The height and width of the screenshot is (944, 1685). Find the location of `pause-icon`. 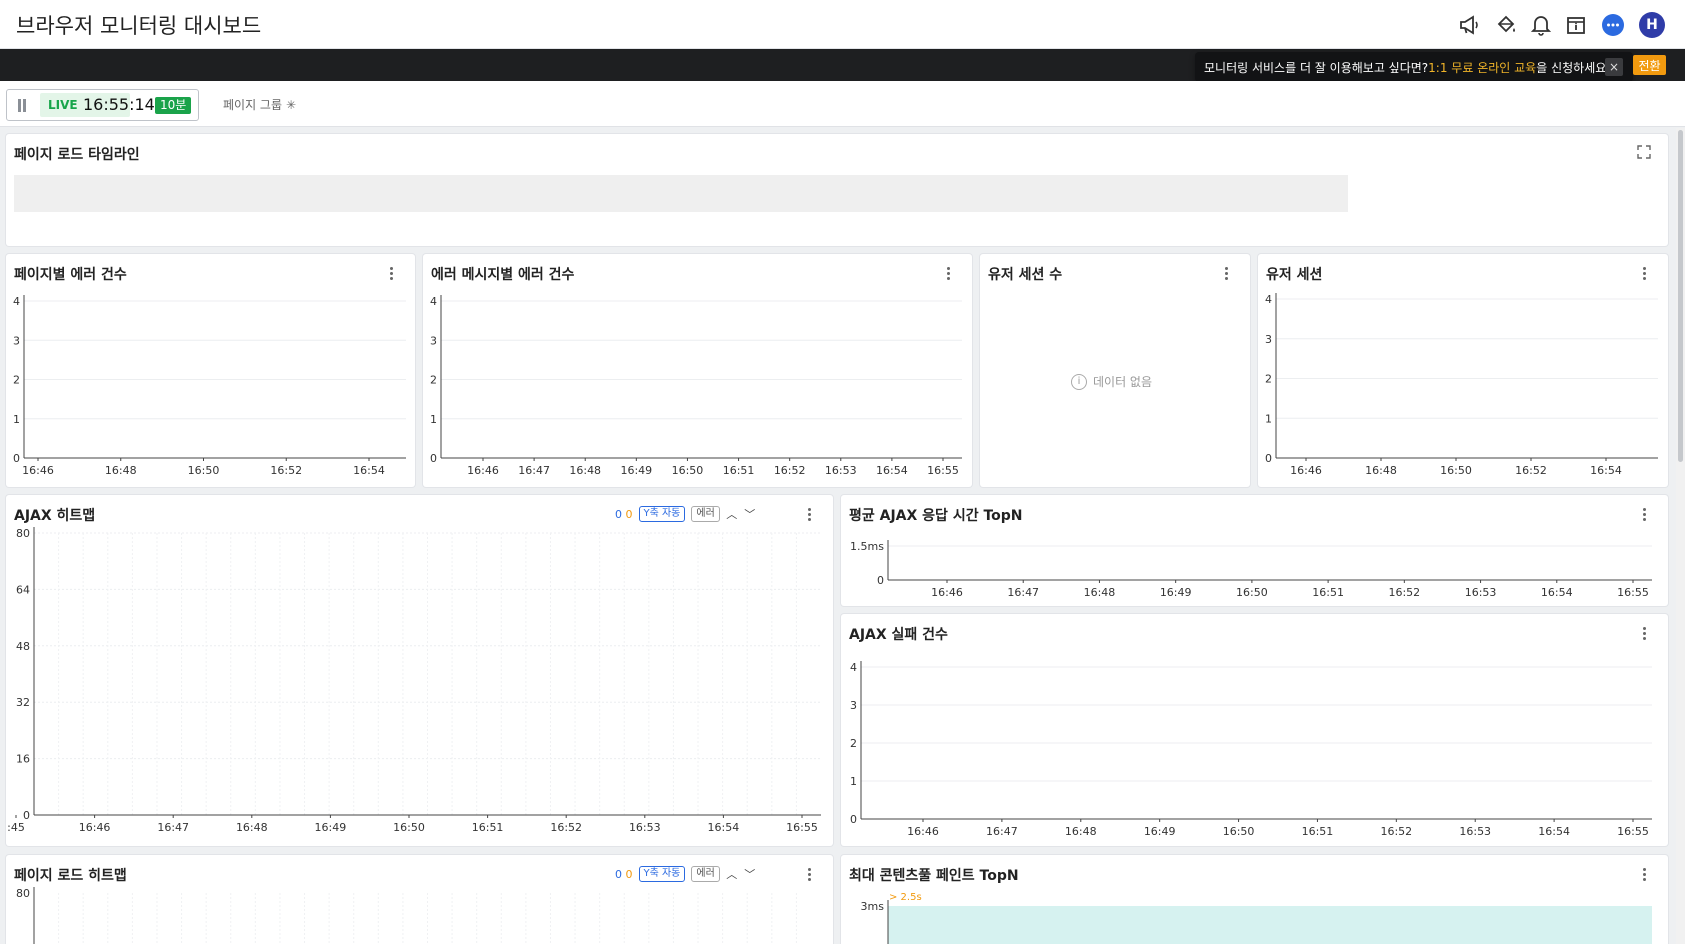

pause-icon is located at coordinates (22, 105).